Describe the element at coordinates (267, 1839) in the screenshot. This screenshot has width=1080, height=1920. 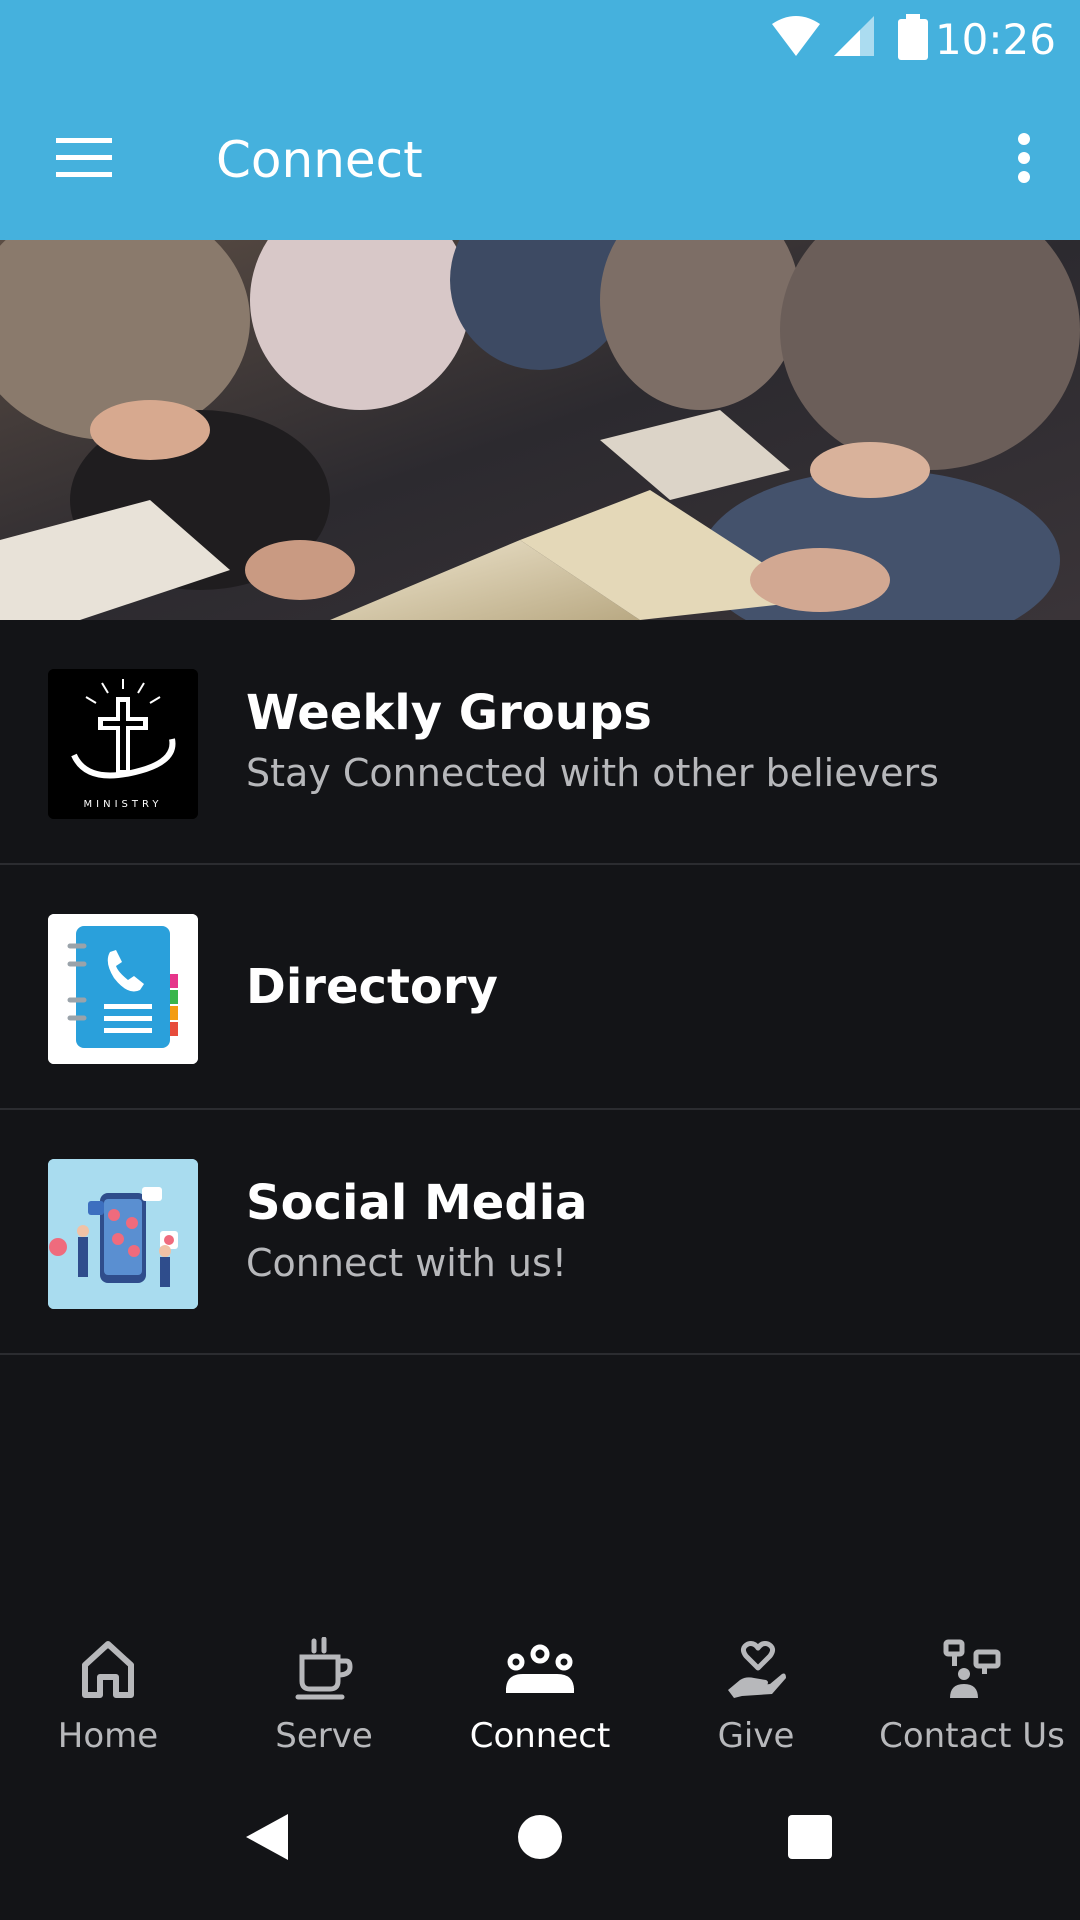
I see `back-icon` at that location.